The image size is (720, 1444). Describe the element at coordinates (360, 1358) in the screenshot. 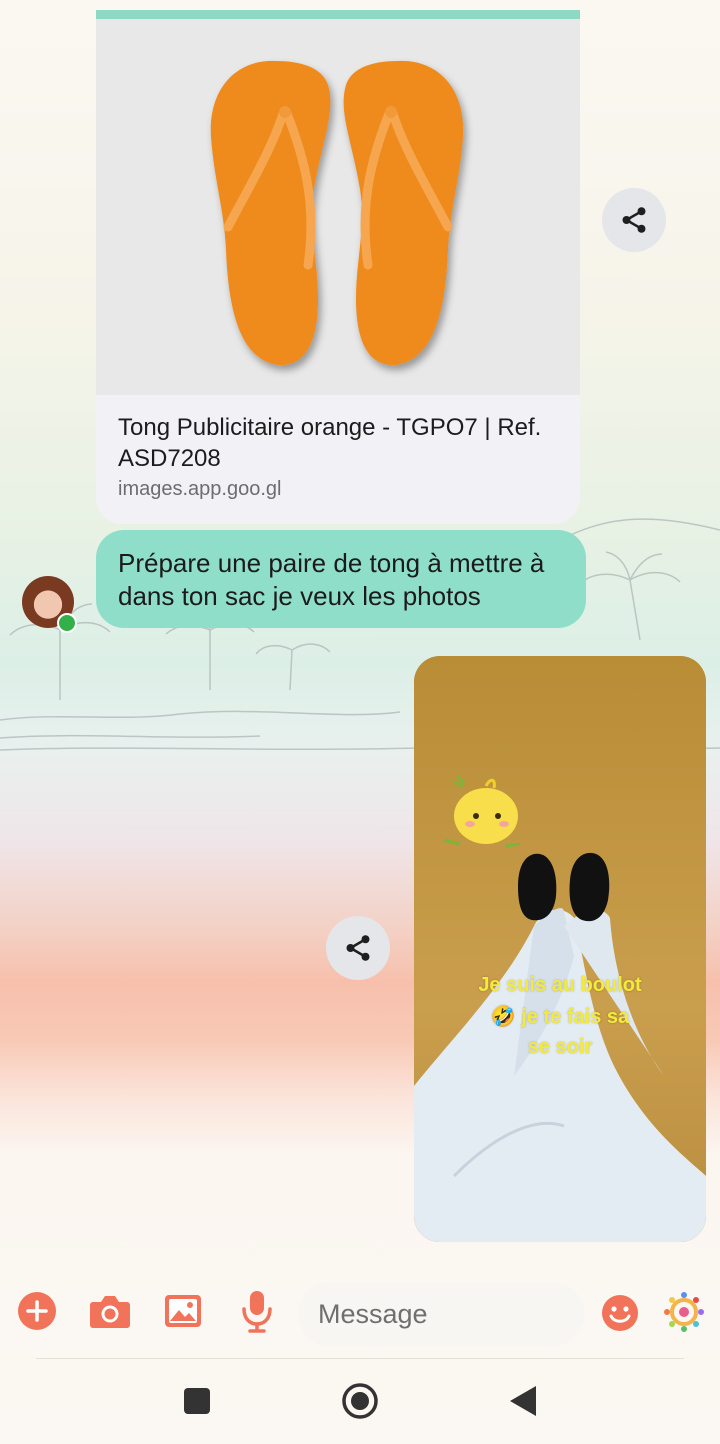

I see `toolbar-divider` at that location.